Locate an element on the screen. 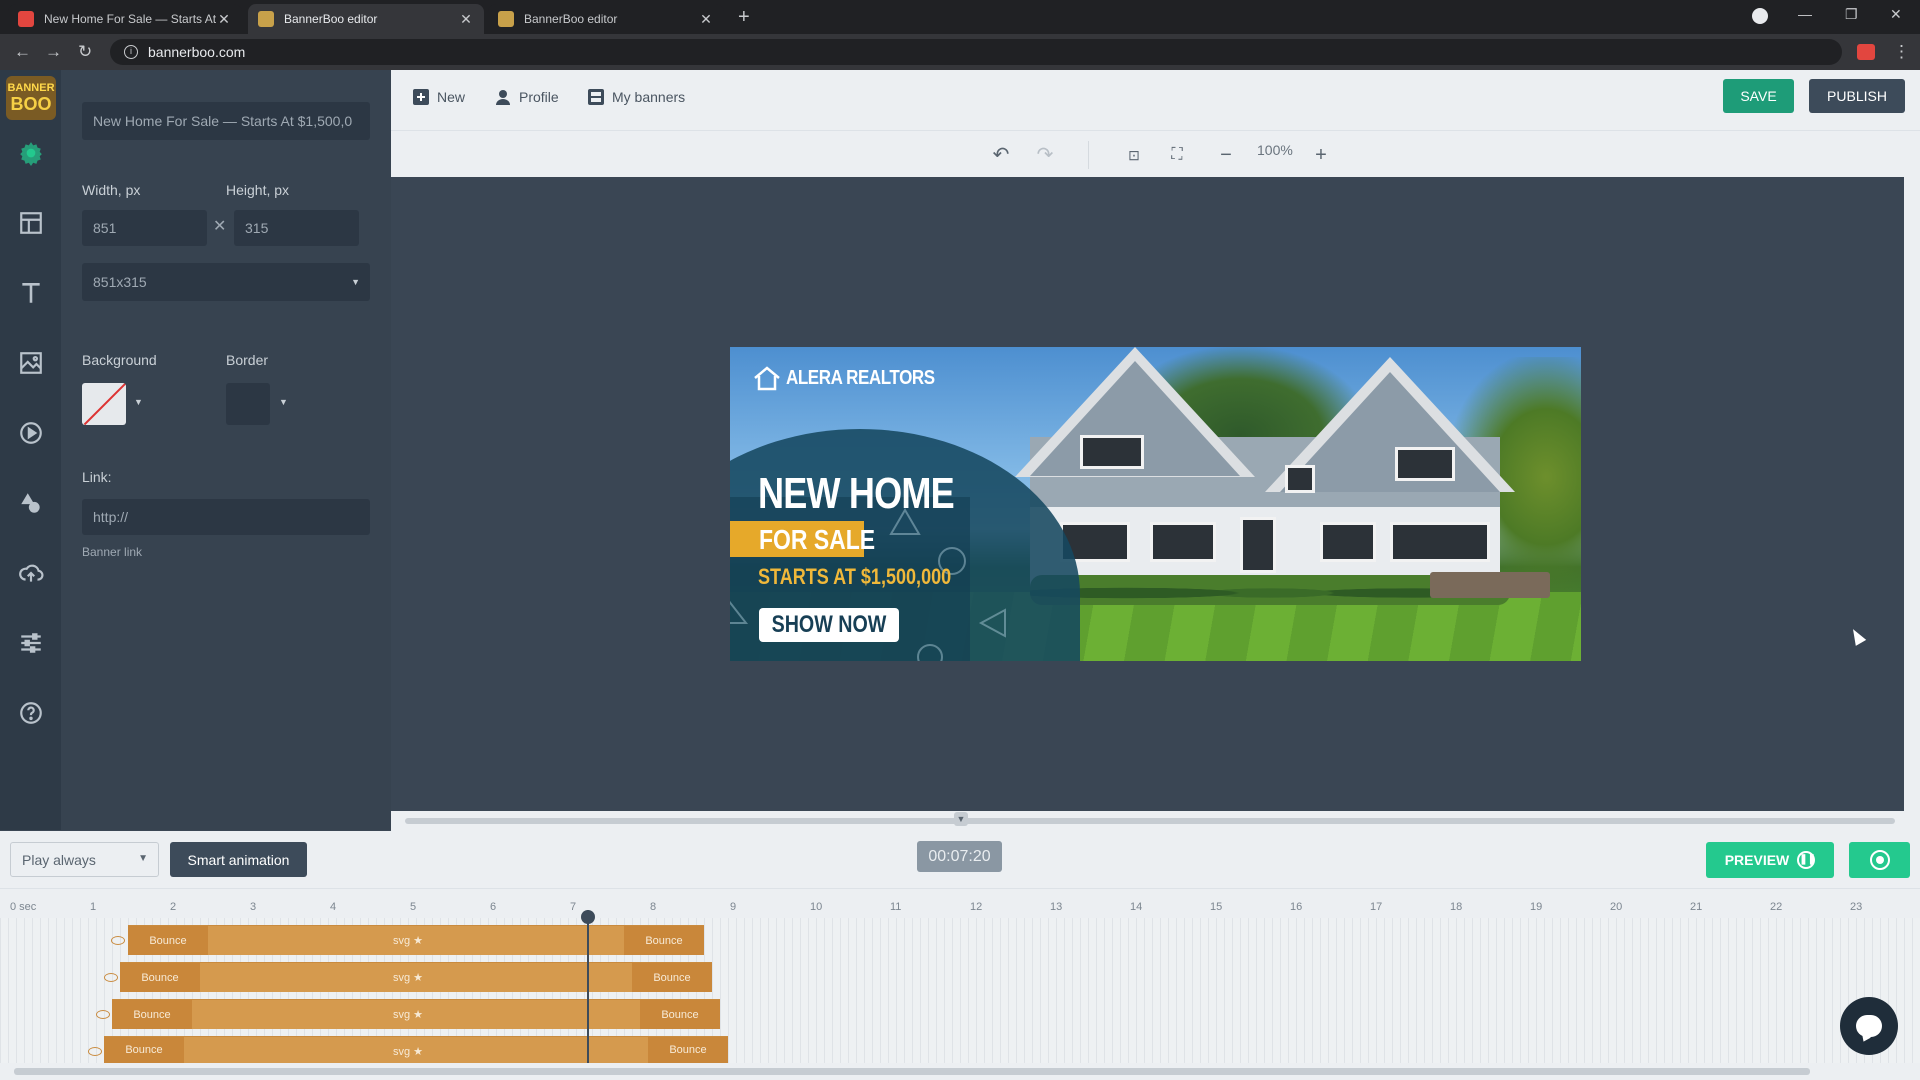  extension-icon is located at coordinates (1866, 52).